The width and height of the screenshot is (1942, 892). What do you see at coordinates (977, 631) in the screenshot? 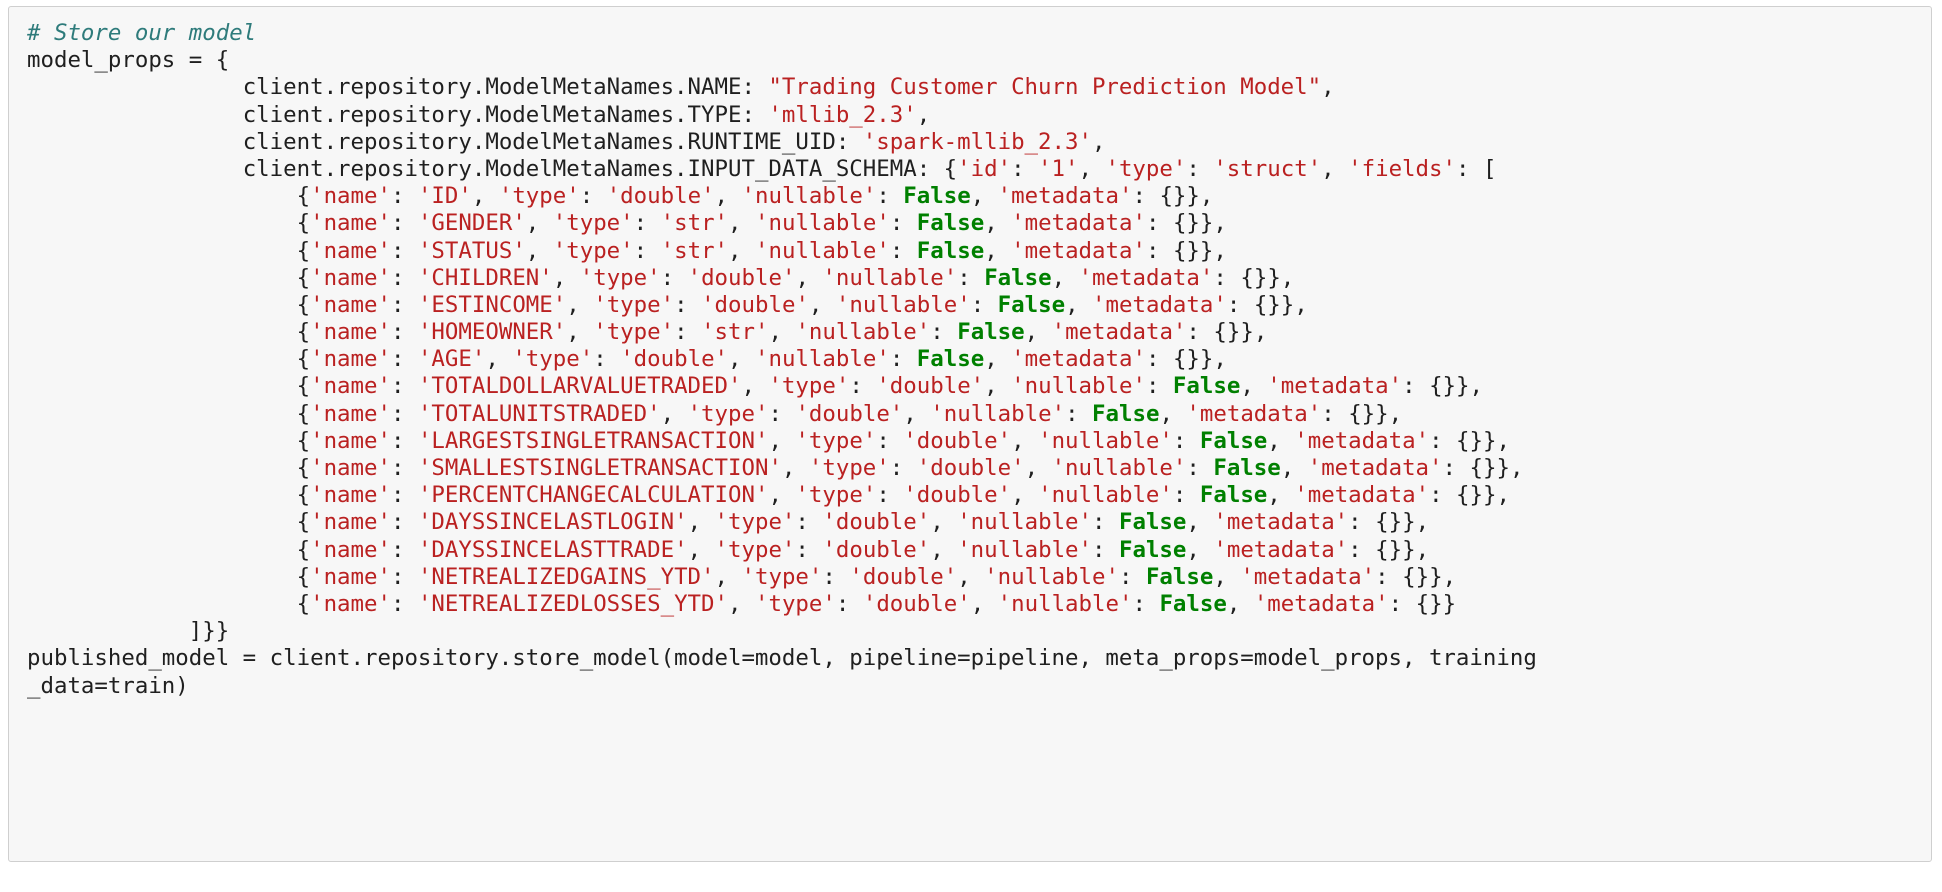
I see `code-line-close-brackets: ]}}` at bounding box center [977, 631].